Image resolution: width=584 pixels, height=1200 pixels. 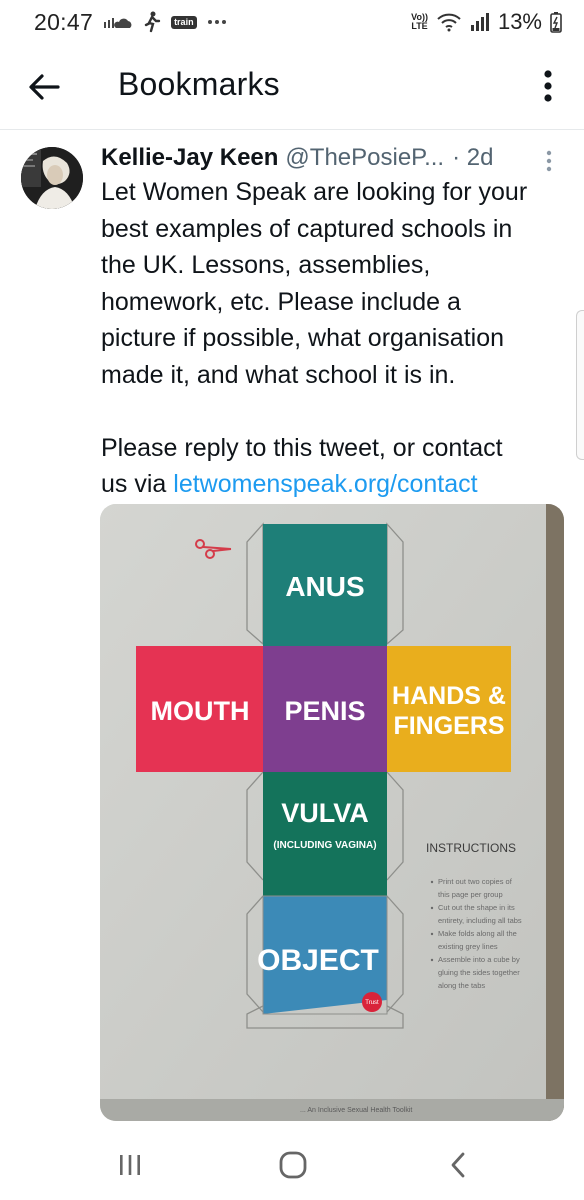 I want to click on chevron-left-icon, so click(x=458, y=1165).